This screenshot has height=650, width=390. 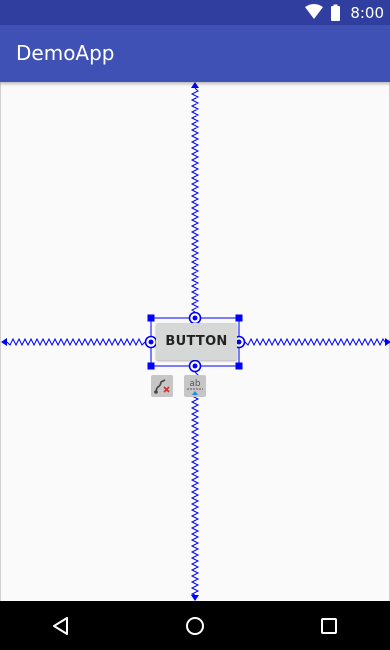 I want to click on battery-icon, so click(x=335, y=13).